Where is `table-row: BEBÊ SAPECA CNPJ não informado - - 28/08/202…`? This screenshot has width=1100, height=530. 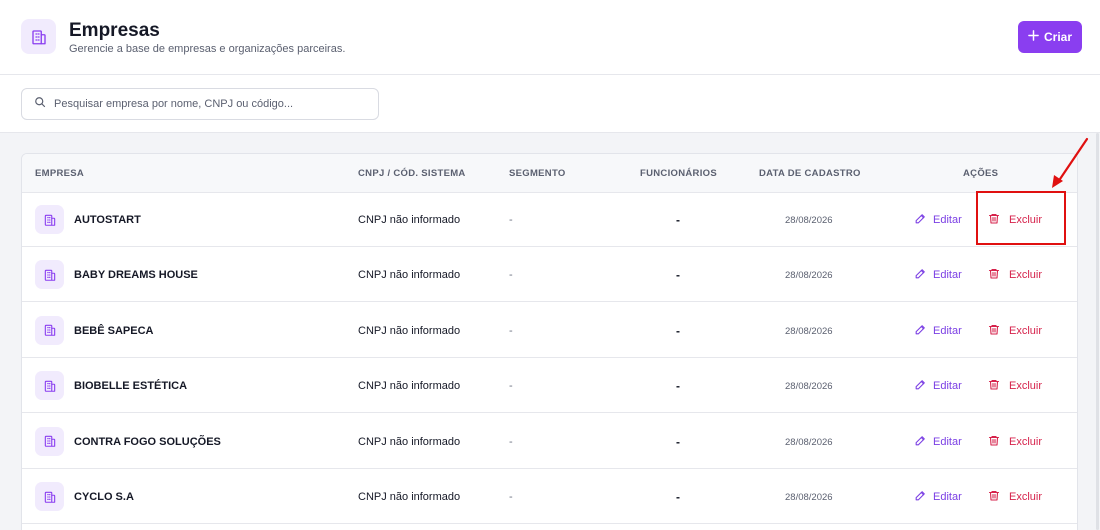 table-row: BEBÊ SAPECA CNPJ não informado - - 28/08/202… is located at coordinates (549, 330).